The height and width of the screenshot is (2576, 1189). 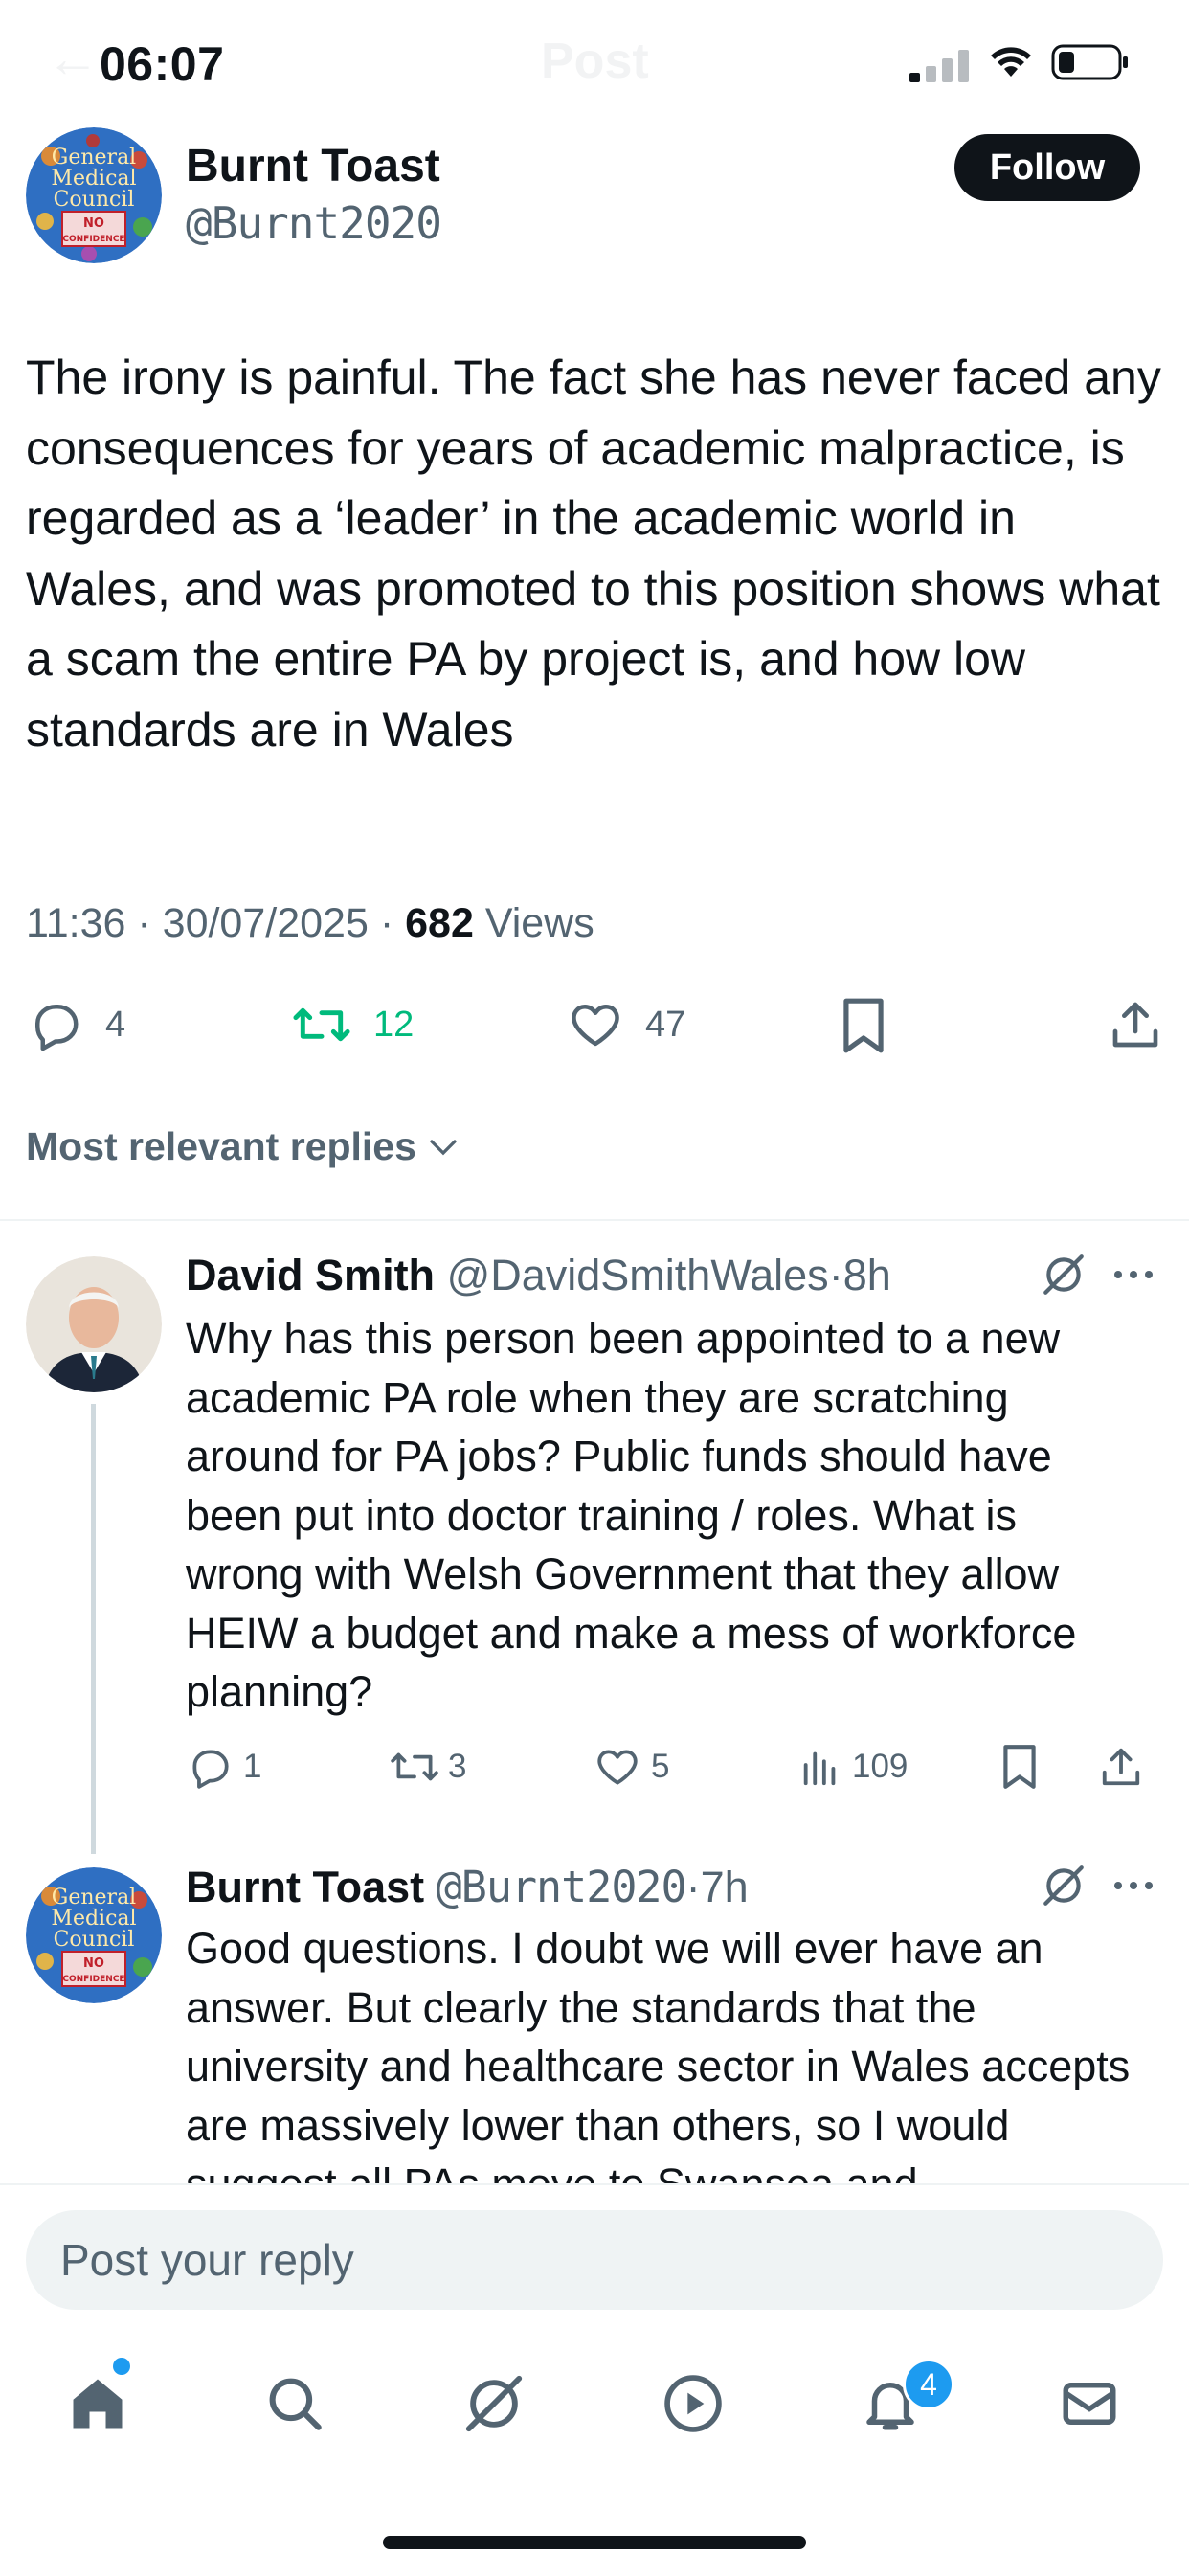 What do you see at coordinates (1011, 62) in the screenshot?
I see `wifi-icon` at bounding box center [1011, 62].